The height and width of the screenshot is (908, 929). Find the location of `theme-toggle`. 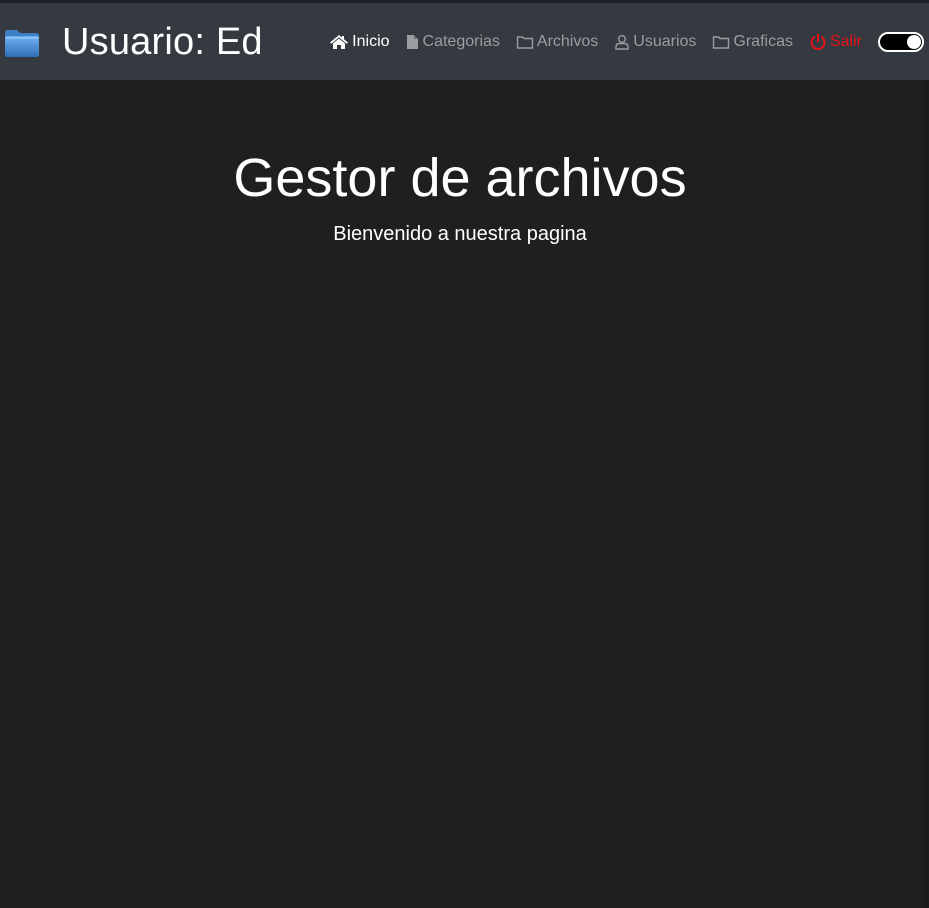

theme-toggle is located at coordinates (901, 41).